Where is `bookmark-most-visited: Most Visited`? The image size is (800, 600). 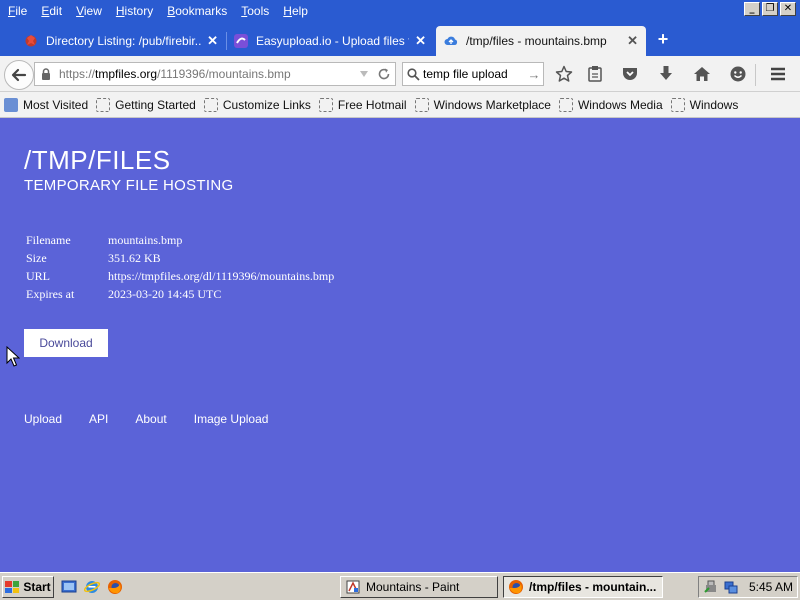
bookmark-most-visited: Most Visited is located at coordinates (46, 104).